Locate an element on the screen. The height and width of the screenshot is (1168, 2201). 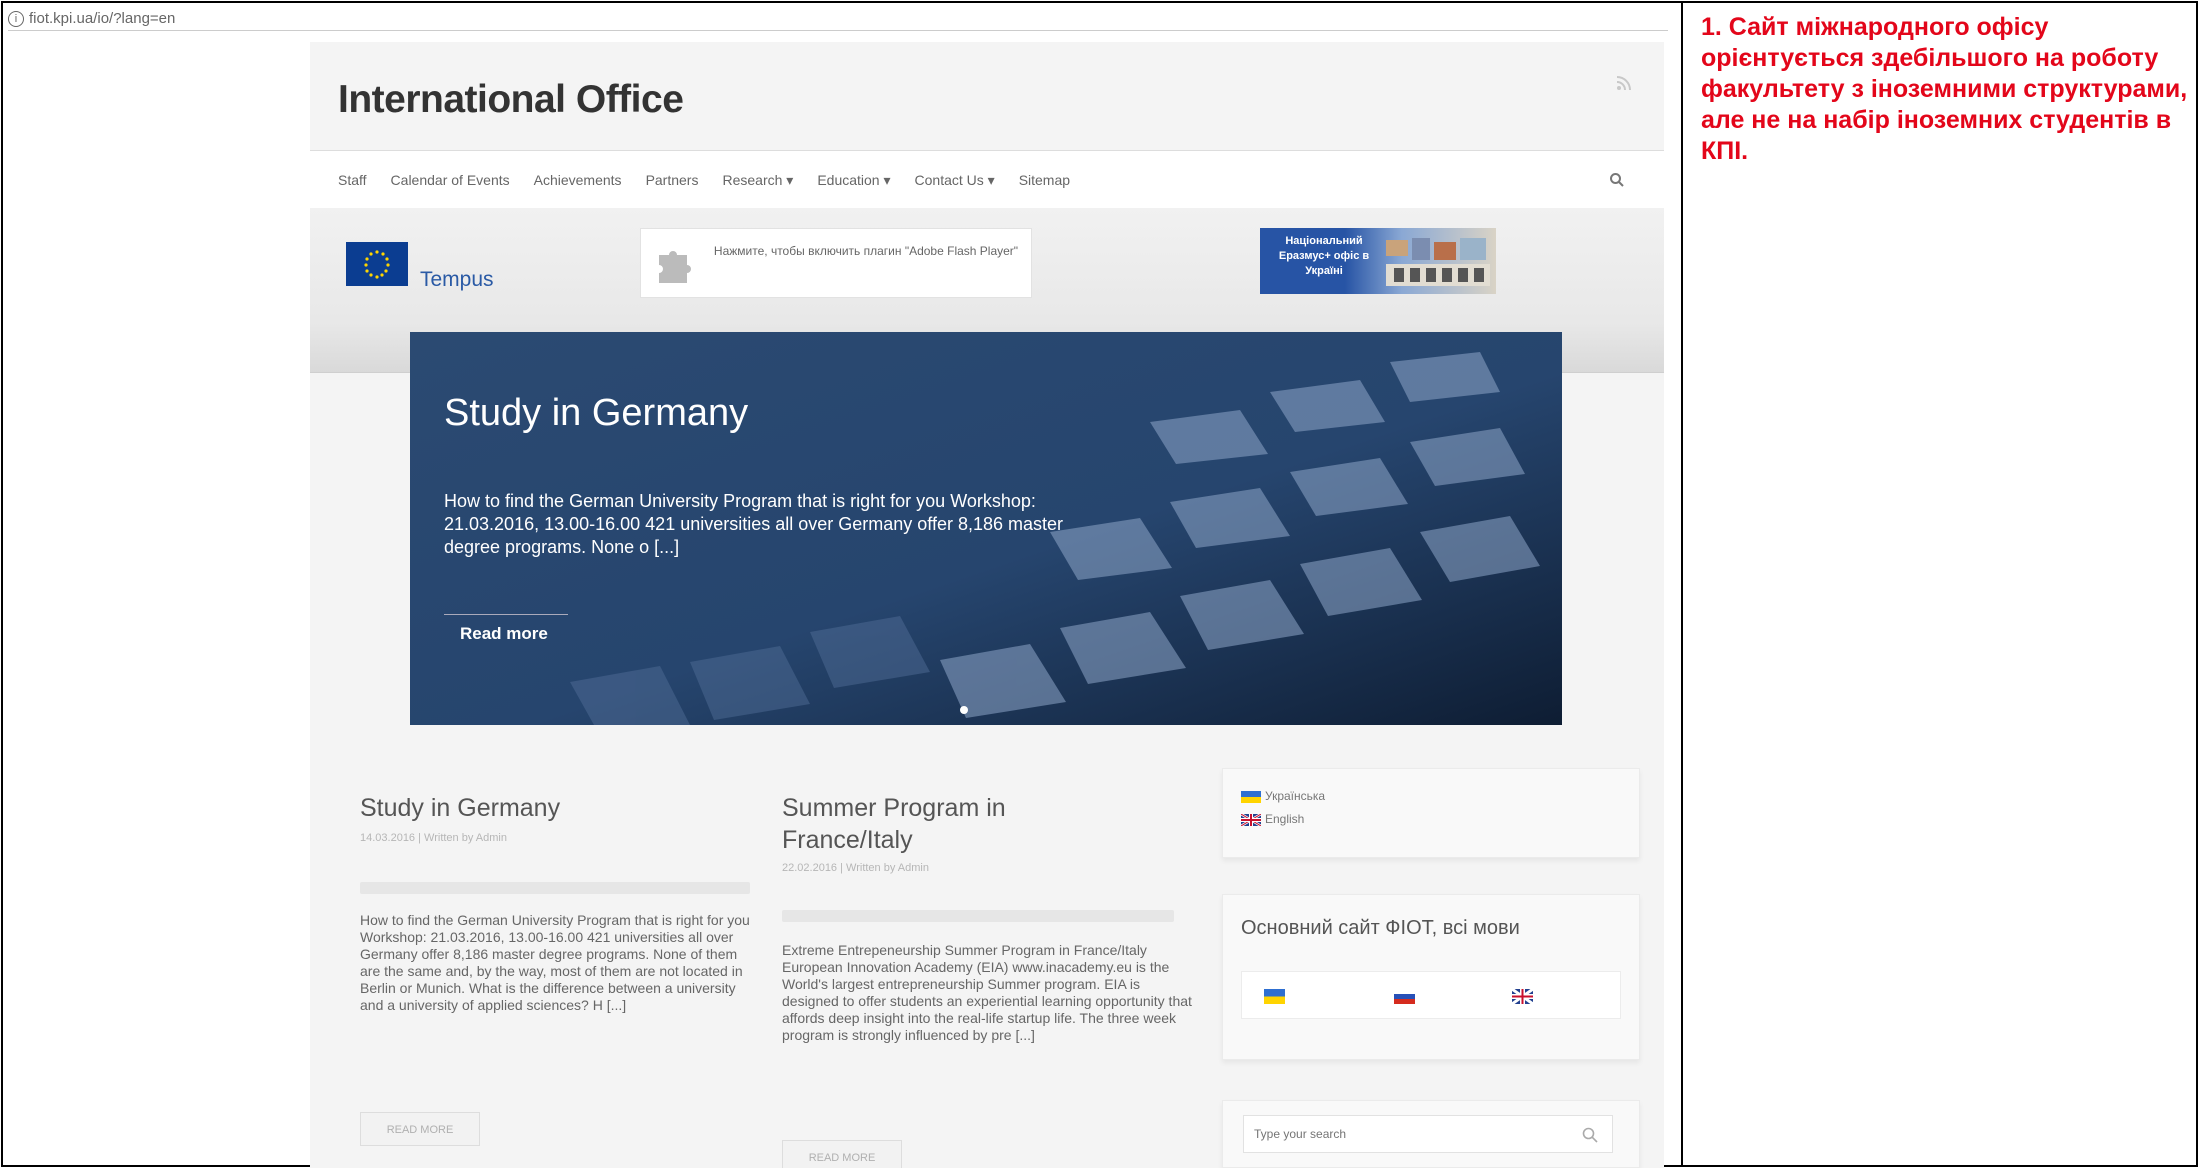
erasmus-banner-text: Національний Еразмус+ офіс в Україні is located at coordinates (1324, 256).